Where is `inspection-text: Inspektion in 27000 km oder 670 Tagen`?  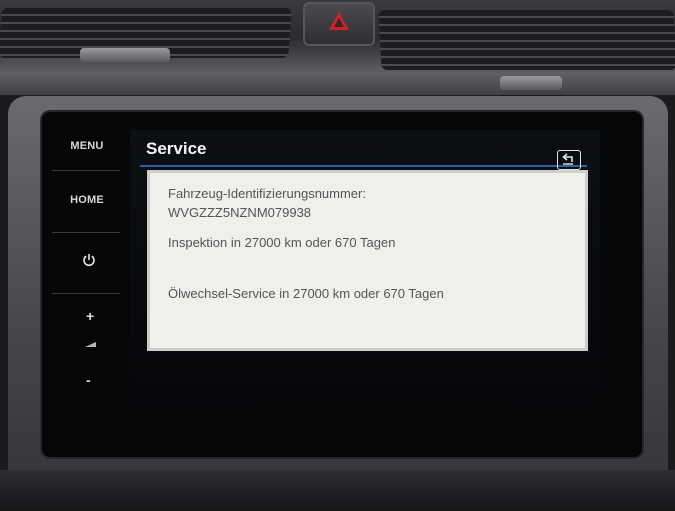
inspection-text: Inspektion in 27000 km oder 670 Tagen is located at coordinates (282, 242).